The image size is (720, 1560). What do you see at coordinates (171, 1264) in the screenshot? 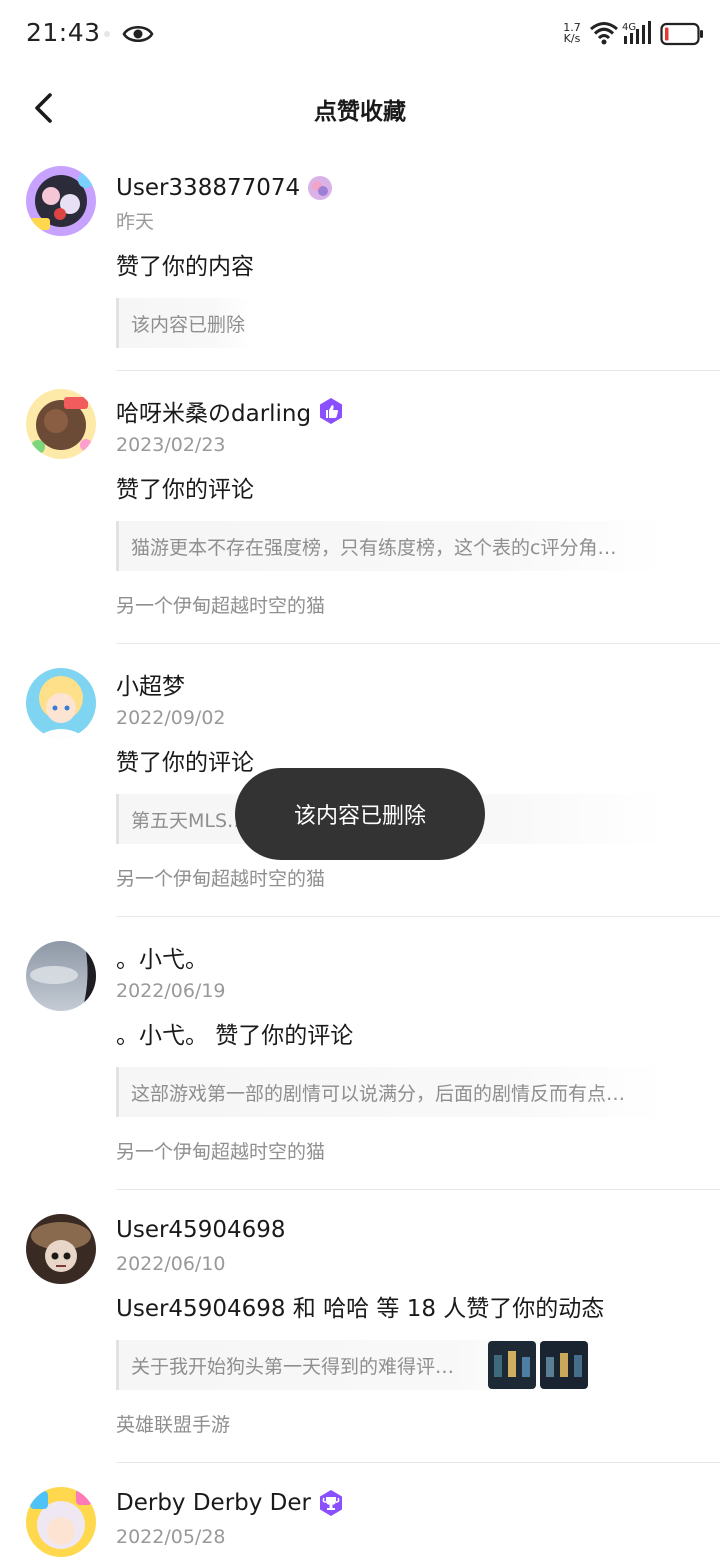
I see `timestamp: 2022/06/10` at bounding box center [171, 1264].